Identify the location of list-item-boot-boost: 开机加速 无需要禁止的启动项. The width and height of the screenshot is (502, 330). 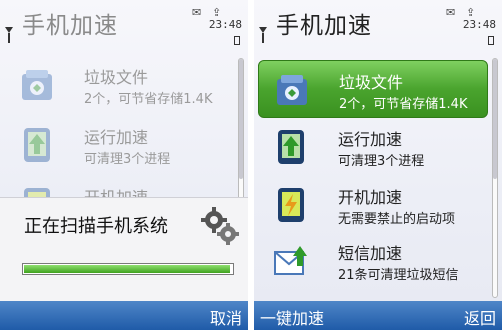
(373, 205).